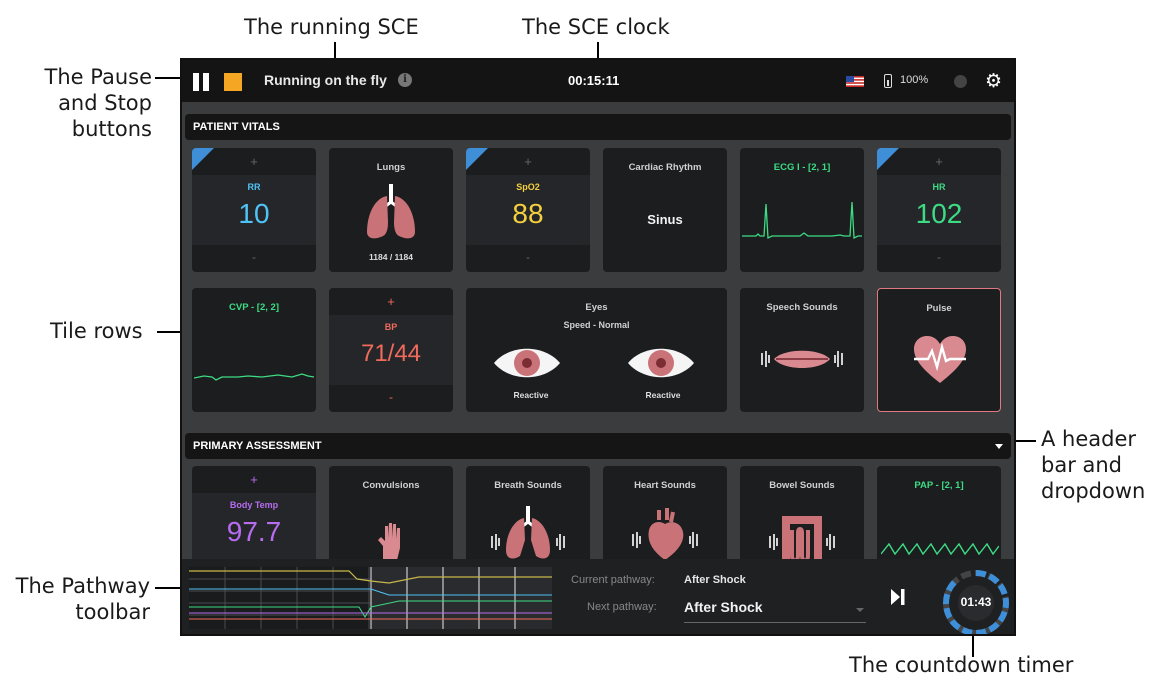 The height and width of the screenshot is (680, 1157). Describe the element at coordinates (596, 325) in the screenshot. I see `tile-subtitle: Speed - Normal` at that location.